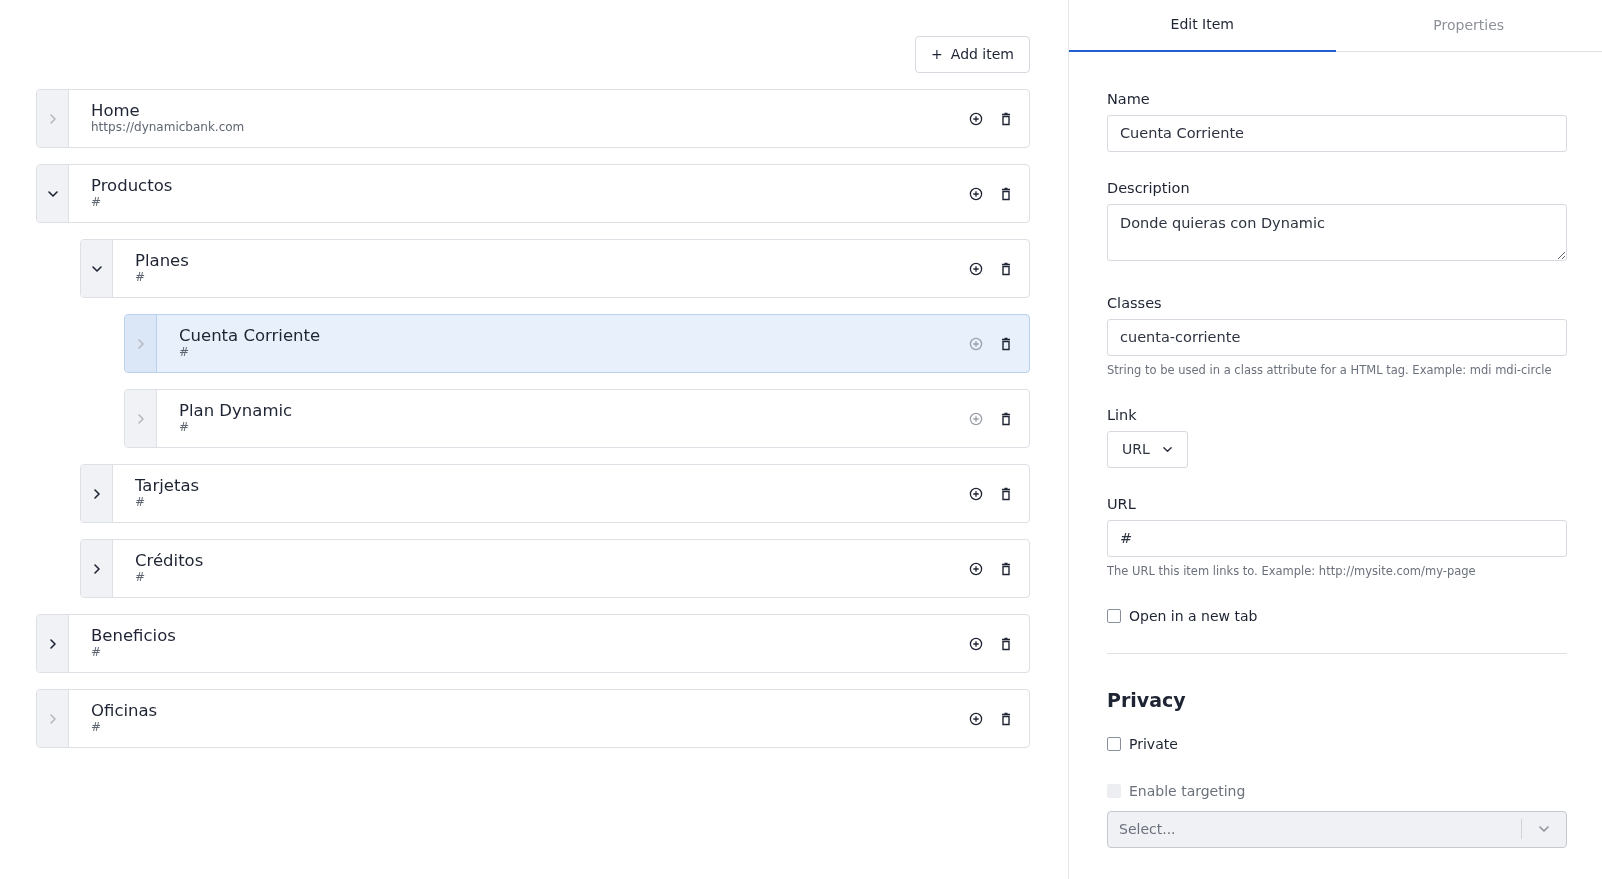 The width and height of the screenshot is (1602, 879). Describe the element at coordinates (162, 262) in the screenshot. I see `item-title: Planes` at that location.